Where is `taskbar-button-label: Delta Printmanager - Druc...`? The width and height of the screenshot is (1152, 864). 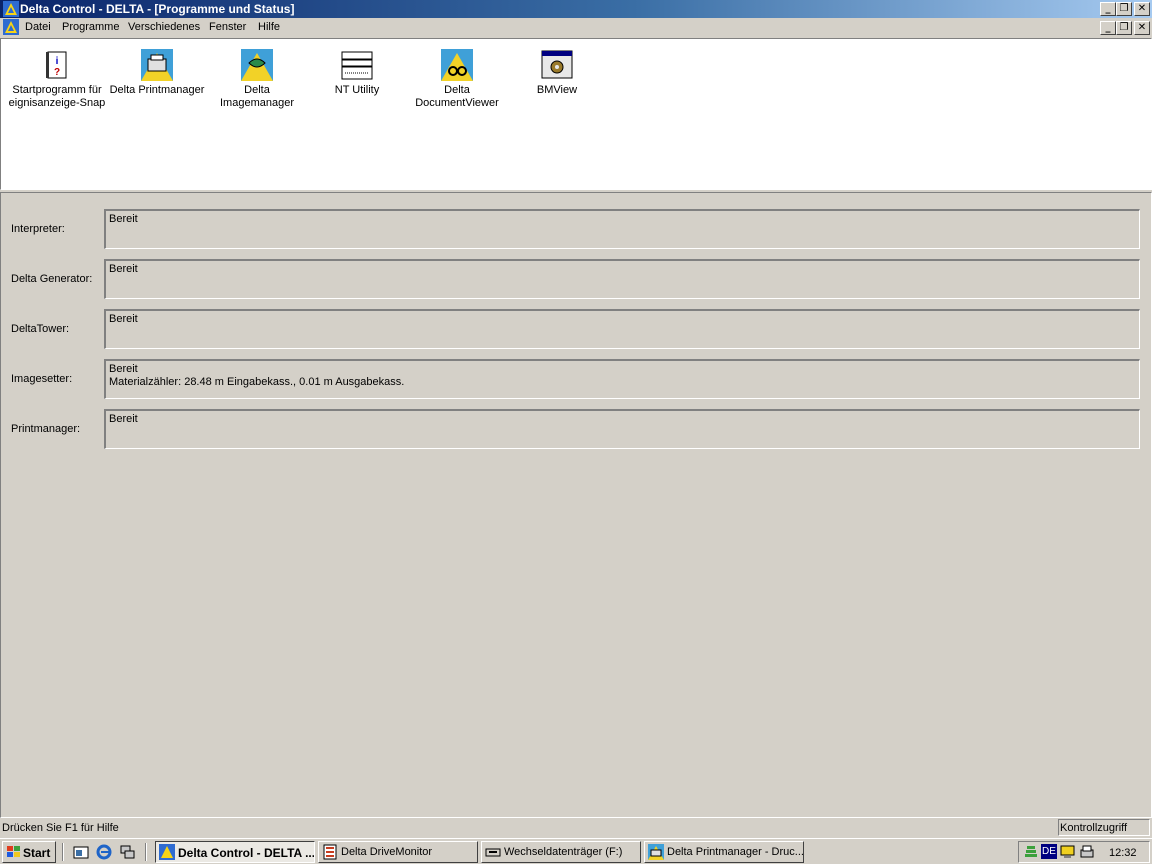 taskbar-button-label: Delta Printmanager - Druc... is located at coordinates (735, 852).